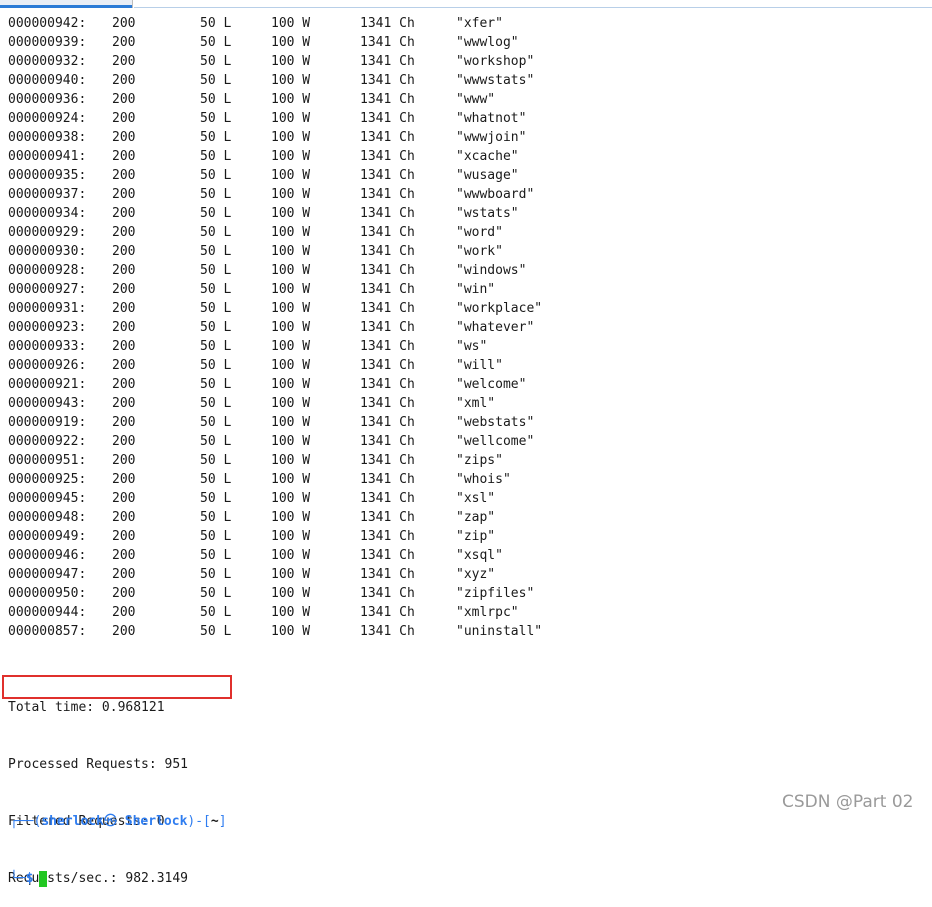  What do you see at coordinates (66, 6) in the screenshot?
I see `tab-active-indicator` at bounding box center [66, 6].